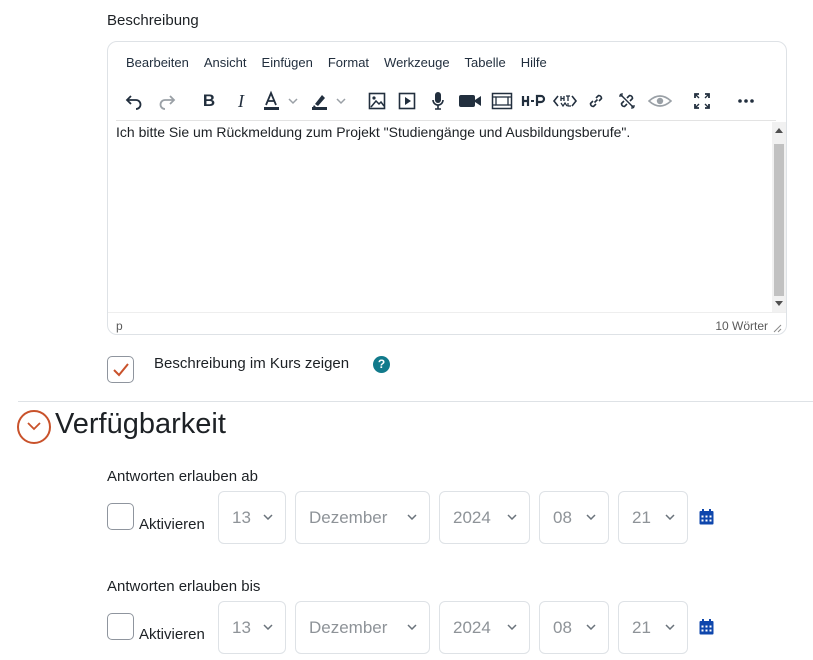  Describe the element at coordinates (362, 627) in the screenshot. I see `allow-until-month-select: Dezember` at that location.